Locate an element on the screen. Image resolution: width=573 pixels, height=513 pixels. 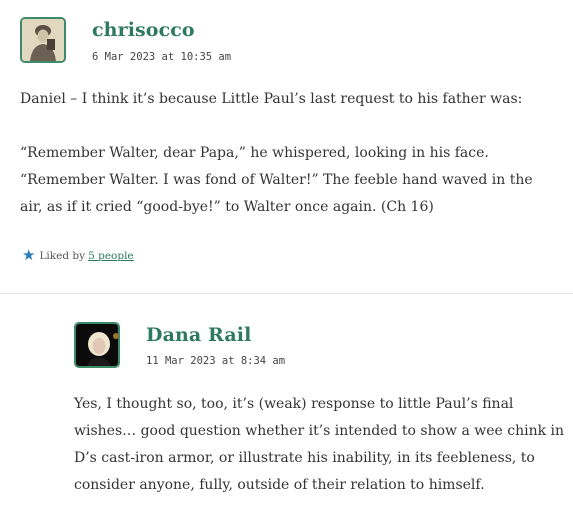
vintage-portrait-avatar-icon is located at coordinates (43, 40).